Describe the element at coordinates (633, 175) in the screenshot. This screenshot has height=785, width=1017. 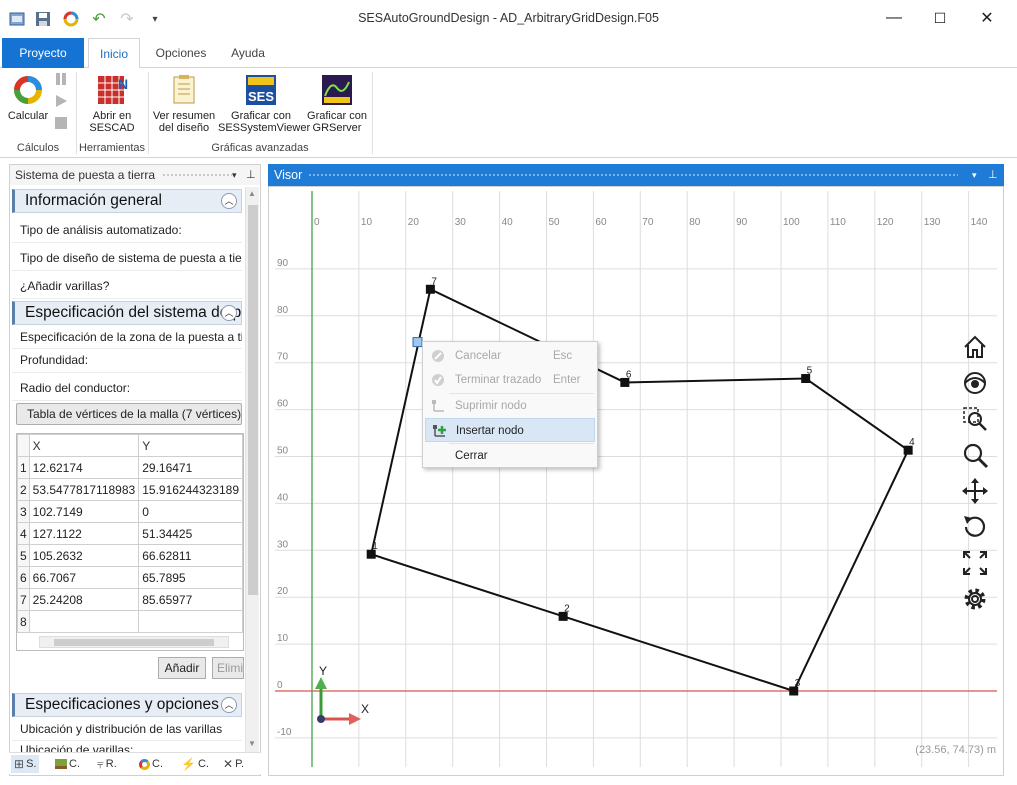
I see `viewer-grip` at that location.